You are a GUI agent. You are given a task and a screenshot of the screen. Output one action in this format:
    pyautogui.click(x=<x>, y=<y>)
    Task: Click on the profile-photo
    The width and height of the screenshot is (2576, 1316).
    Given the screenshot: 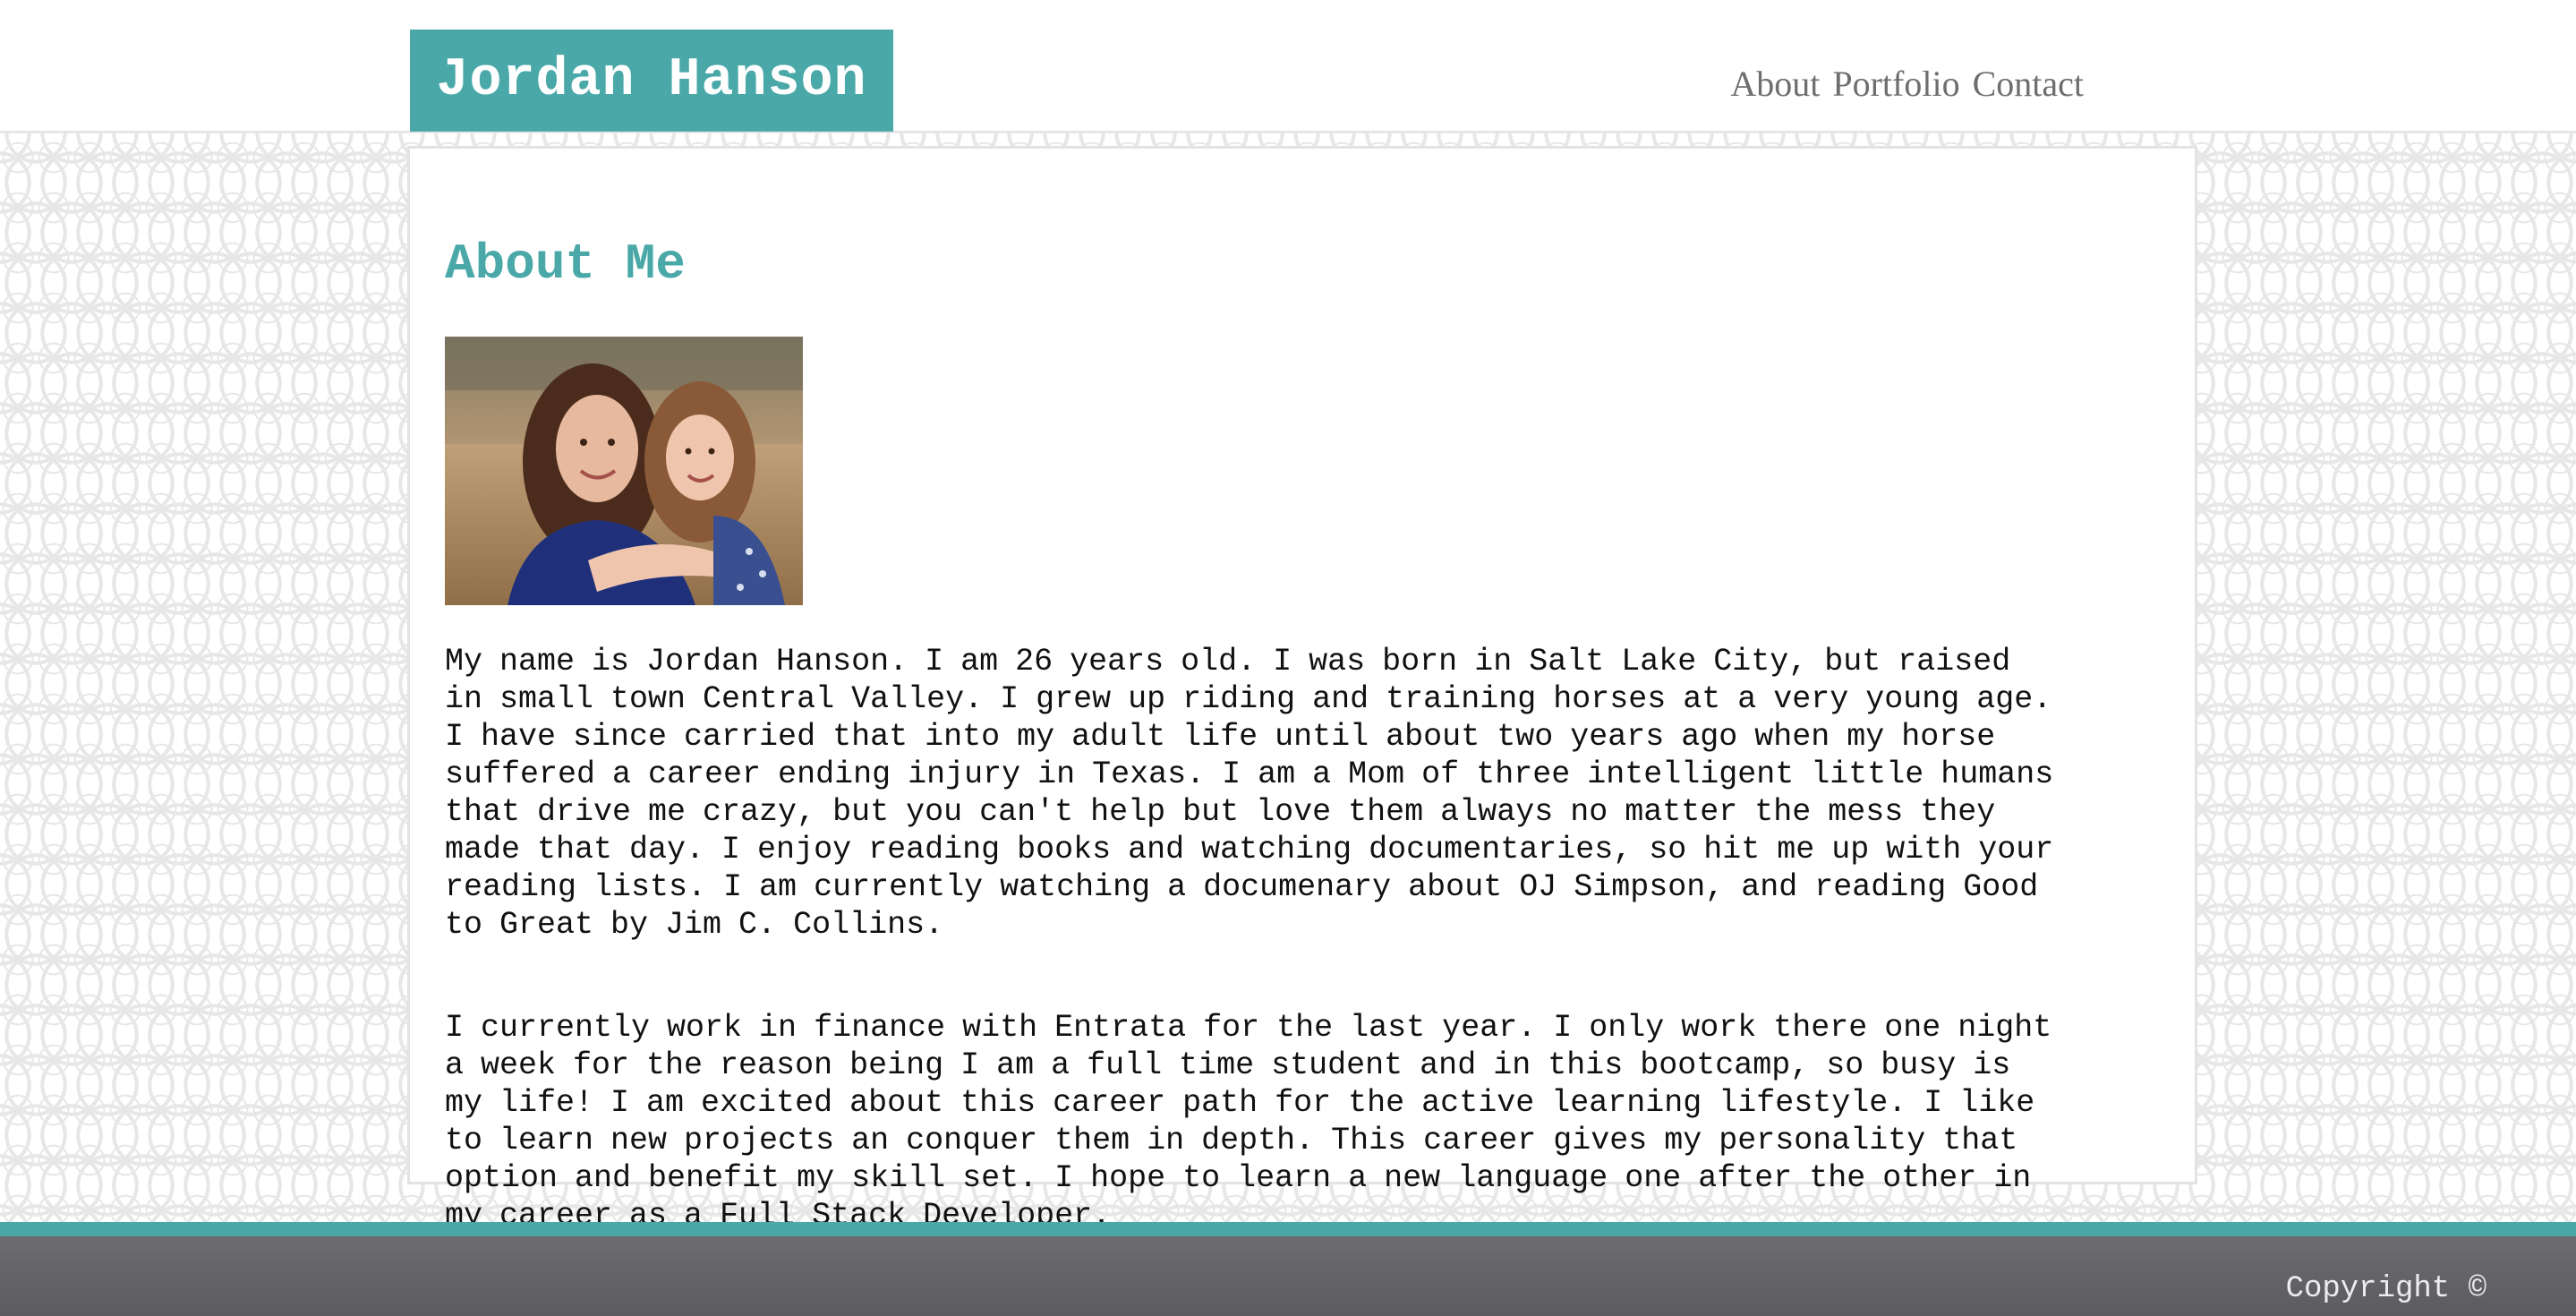 What is the action you would take?
    pyautogui.click(x=624, y=471)
    